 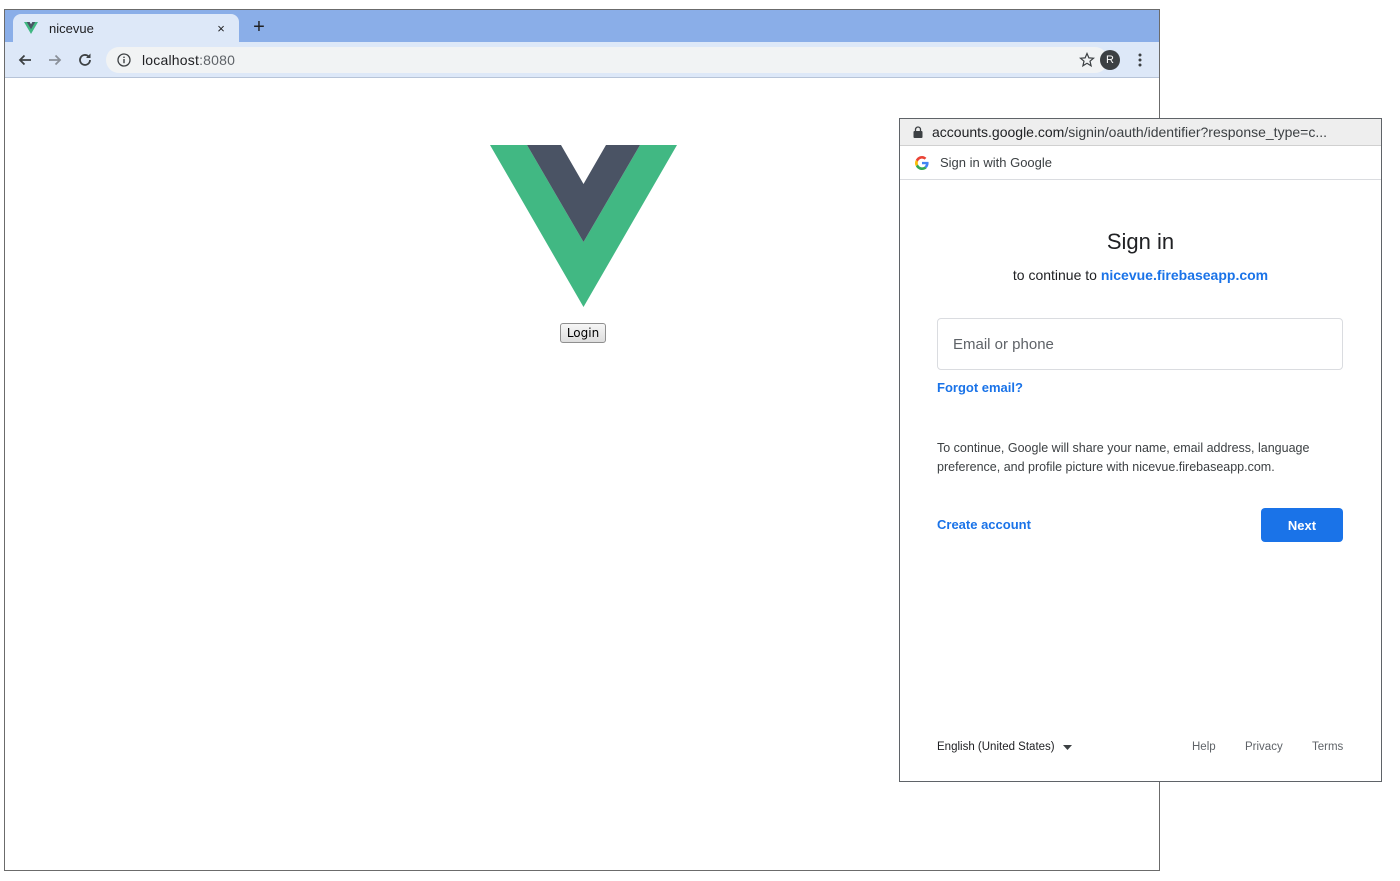 What do you see at coordinates (980, 387) in the screenshot?
I see `forgot-email-link: Forgot email?` at bounding box center [980, 387].